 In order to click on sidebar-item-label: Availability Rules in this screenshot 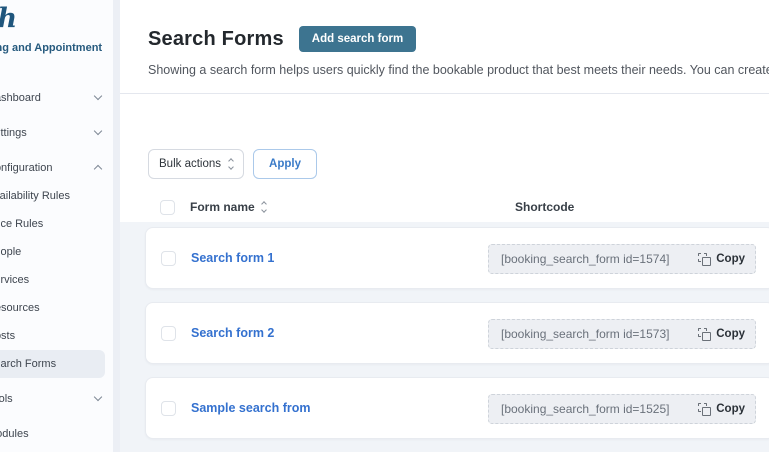, I will do `click(35, 196)`.